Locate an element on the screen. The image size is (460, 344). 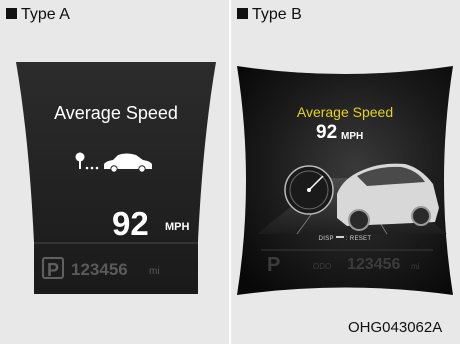
long-press-bar-icon is located at coordinates (339, 237).